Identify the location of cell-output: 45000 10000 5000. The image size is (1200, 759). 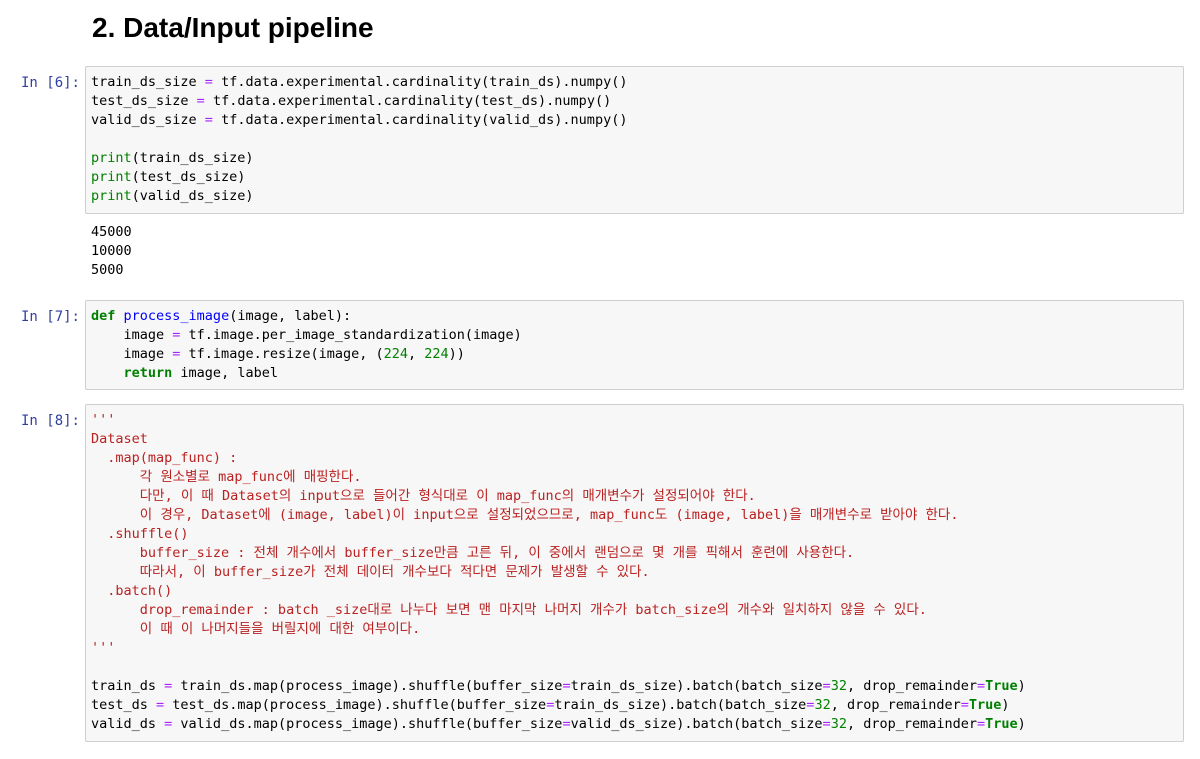
(111, 251).